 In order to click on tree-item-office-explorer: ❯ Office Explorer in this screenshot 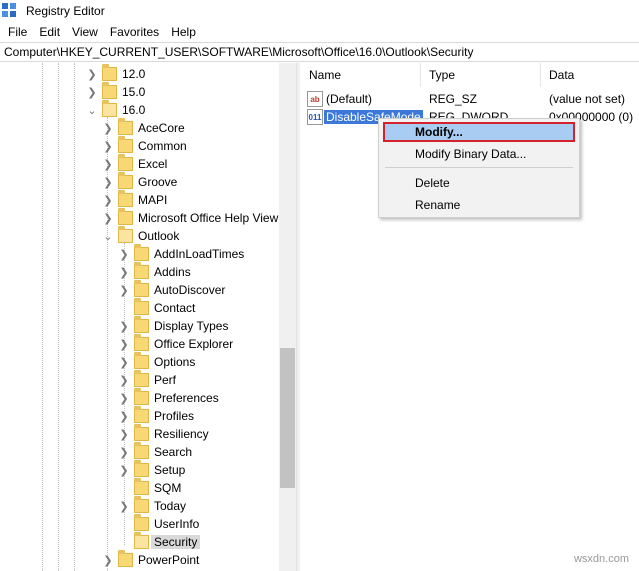, I will do `click(175, 343)`.